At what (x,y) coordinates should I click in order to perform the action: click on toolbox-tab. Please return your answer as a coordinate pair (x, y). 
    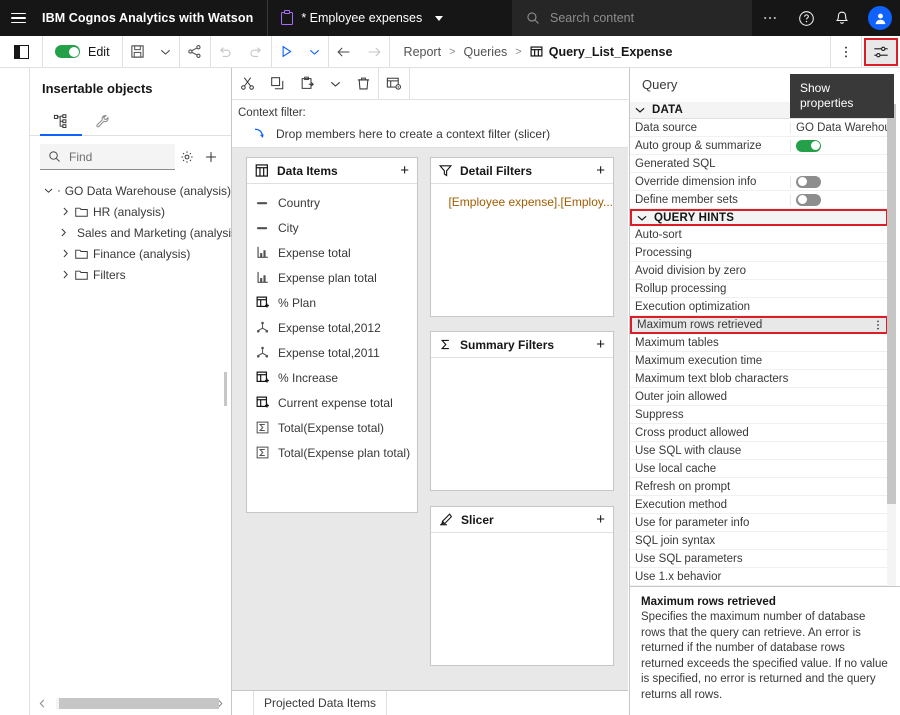
    Looking at the image, I should click on (103, 121).